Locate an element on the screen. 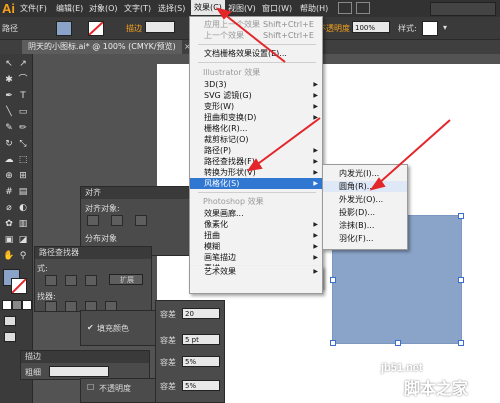 Image resolution: width=500 pixels, height=403 pixels. arrowhead-icon is located at coordinates (254, 165).